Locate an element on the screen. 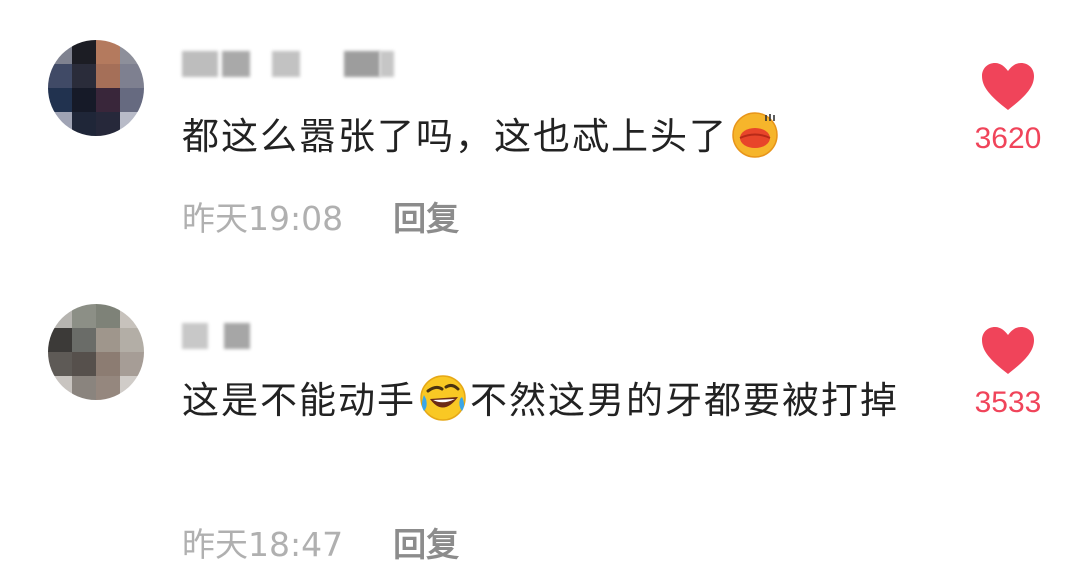 Image resolution: width=1078 pixels, height=566 pixels. comment-text: 这是不能动手 不然这男的牙都要被打掉 is located at coordinates (562, 401).